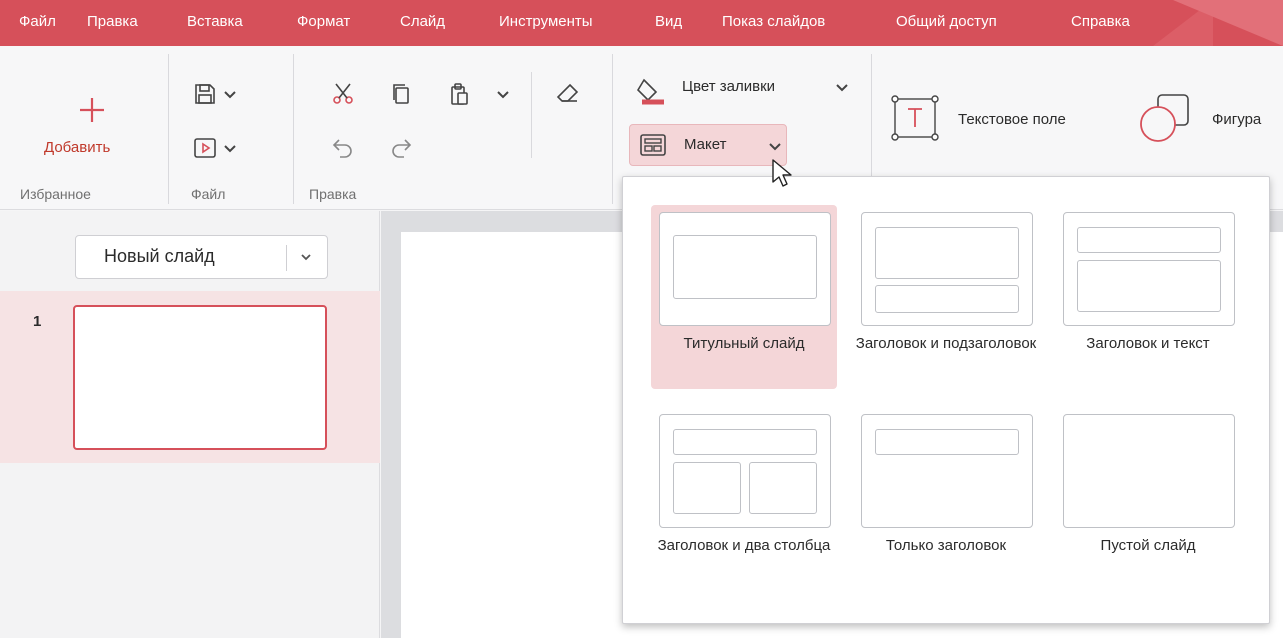 Image resolution: width=1283 pixels, height=638 pixels. I want to click on menu-format: Формат, so click(323, 23).